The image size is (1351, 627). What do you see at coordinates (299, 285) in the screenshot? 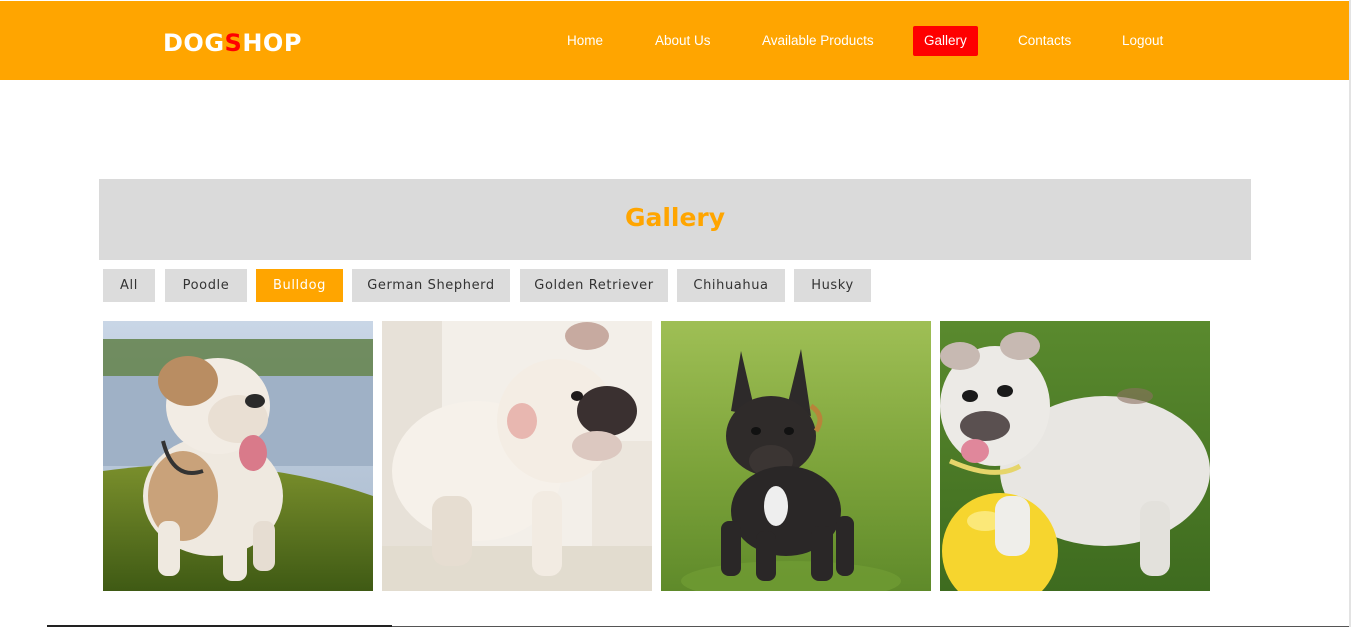
I see `filter-bulldog: Bulldog` at bounding box center [299, 285].